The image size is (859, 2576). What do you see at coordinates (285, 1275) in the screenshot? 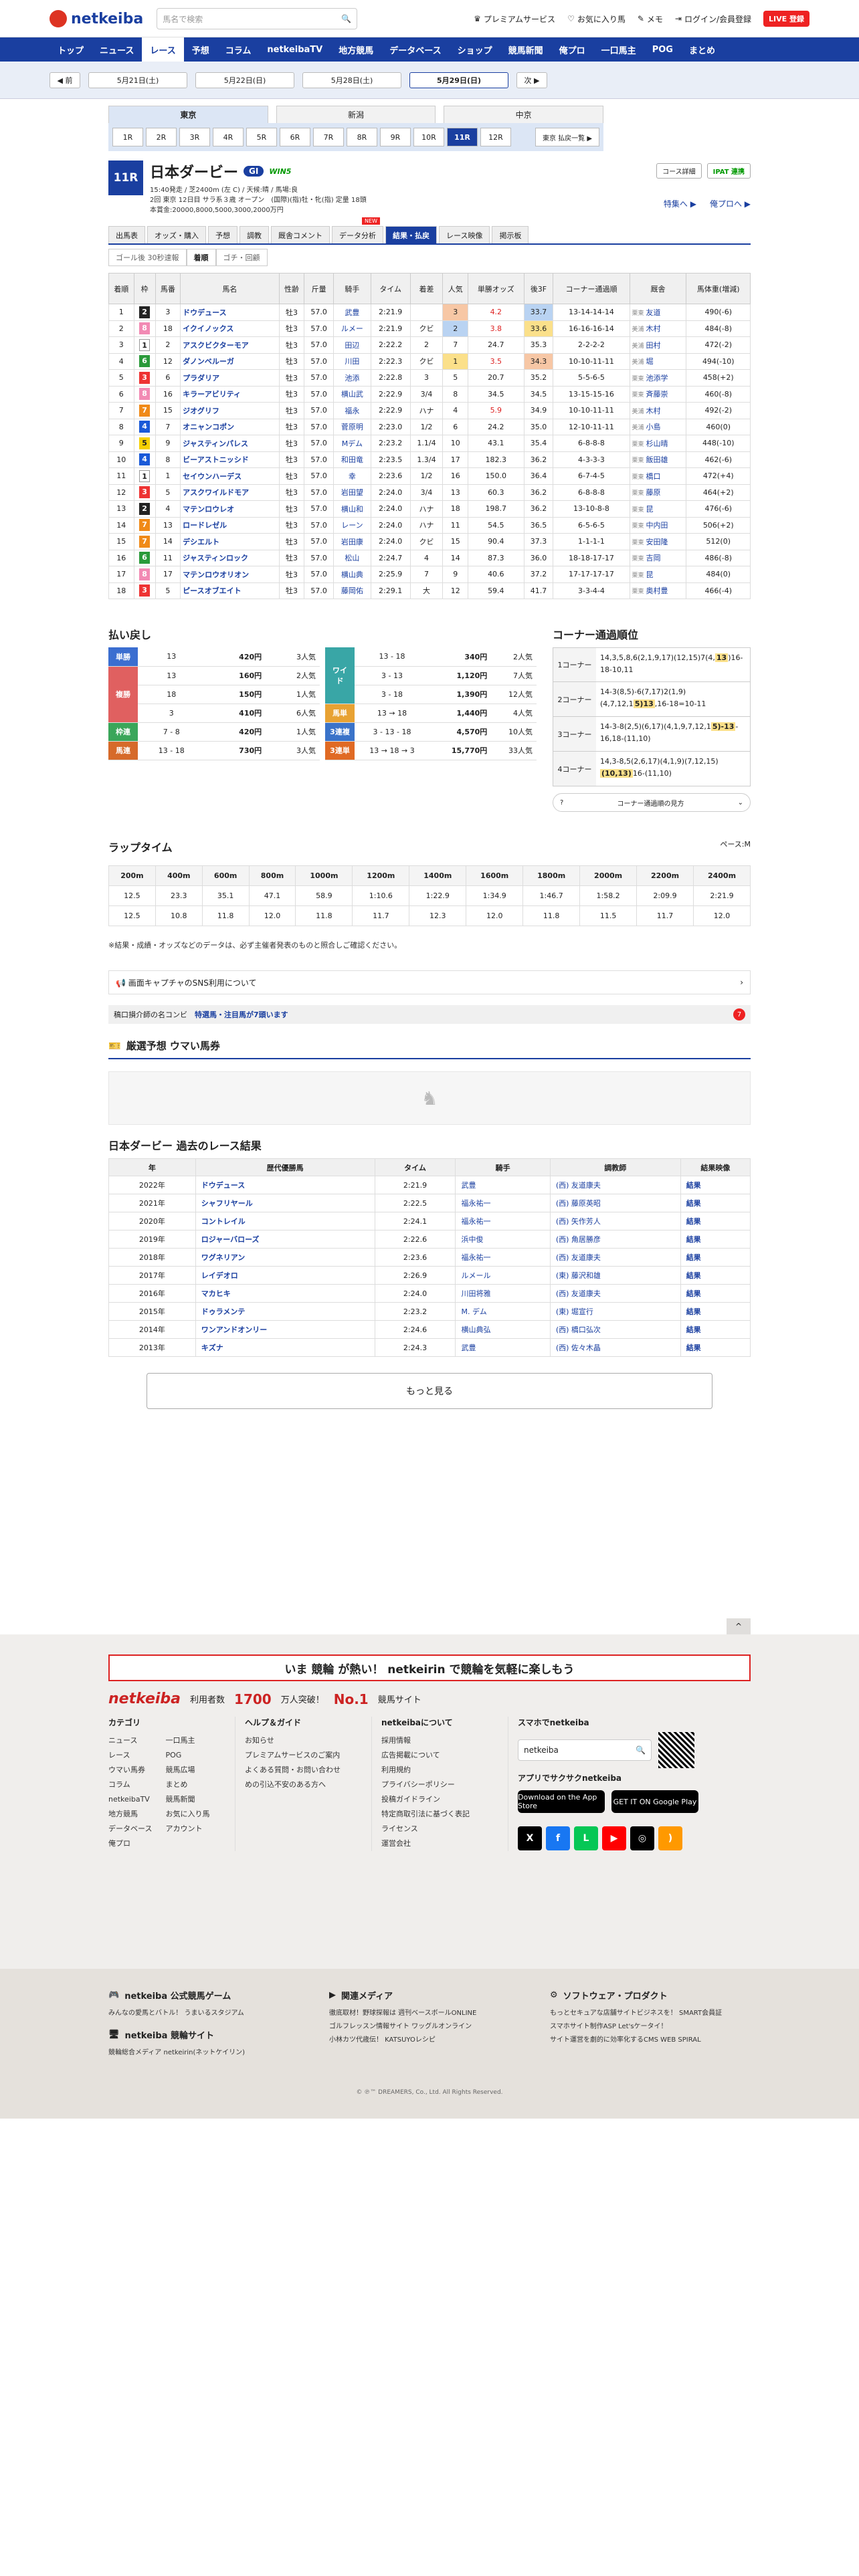
I see `past-winner-link: レイデオロ` at bounding box center [285, 1275].